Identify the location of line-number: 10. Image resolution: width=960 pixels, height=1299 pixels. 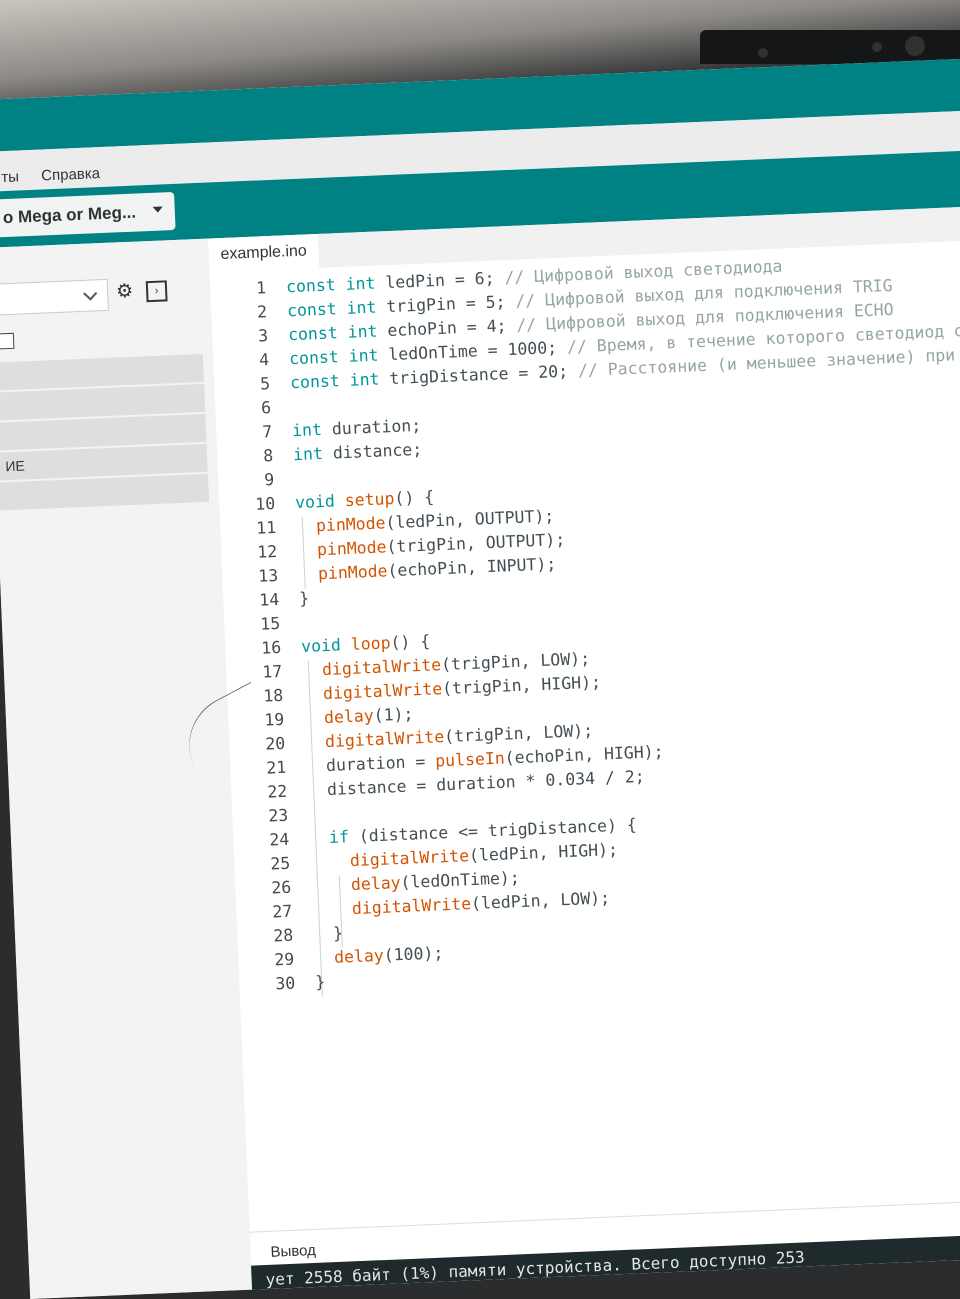
(265, 504).